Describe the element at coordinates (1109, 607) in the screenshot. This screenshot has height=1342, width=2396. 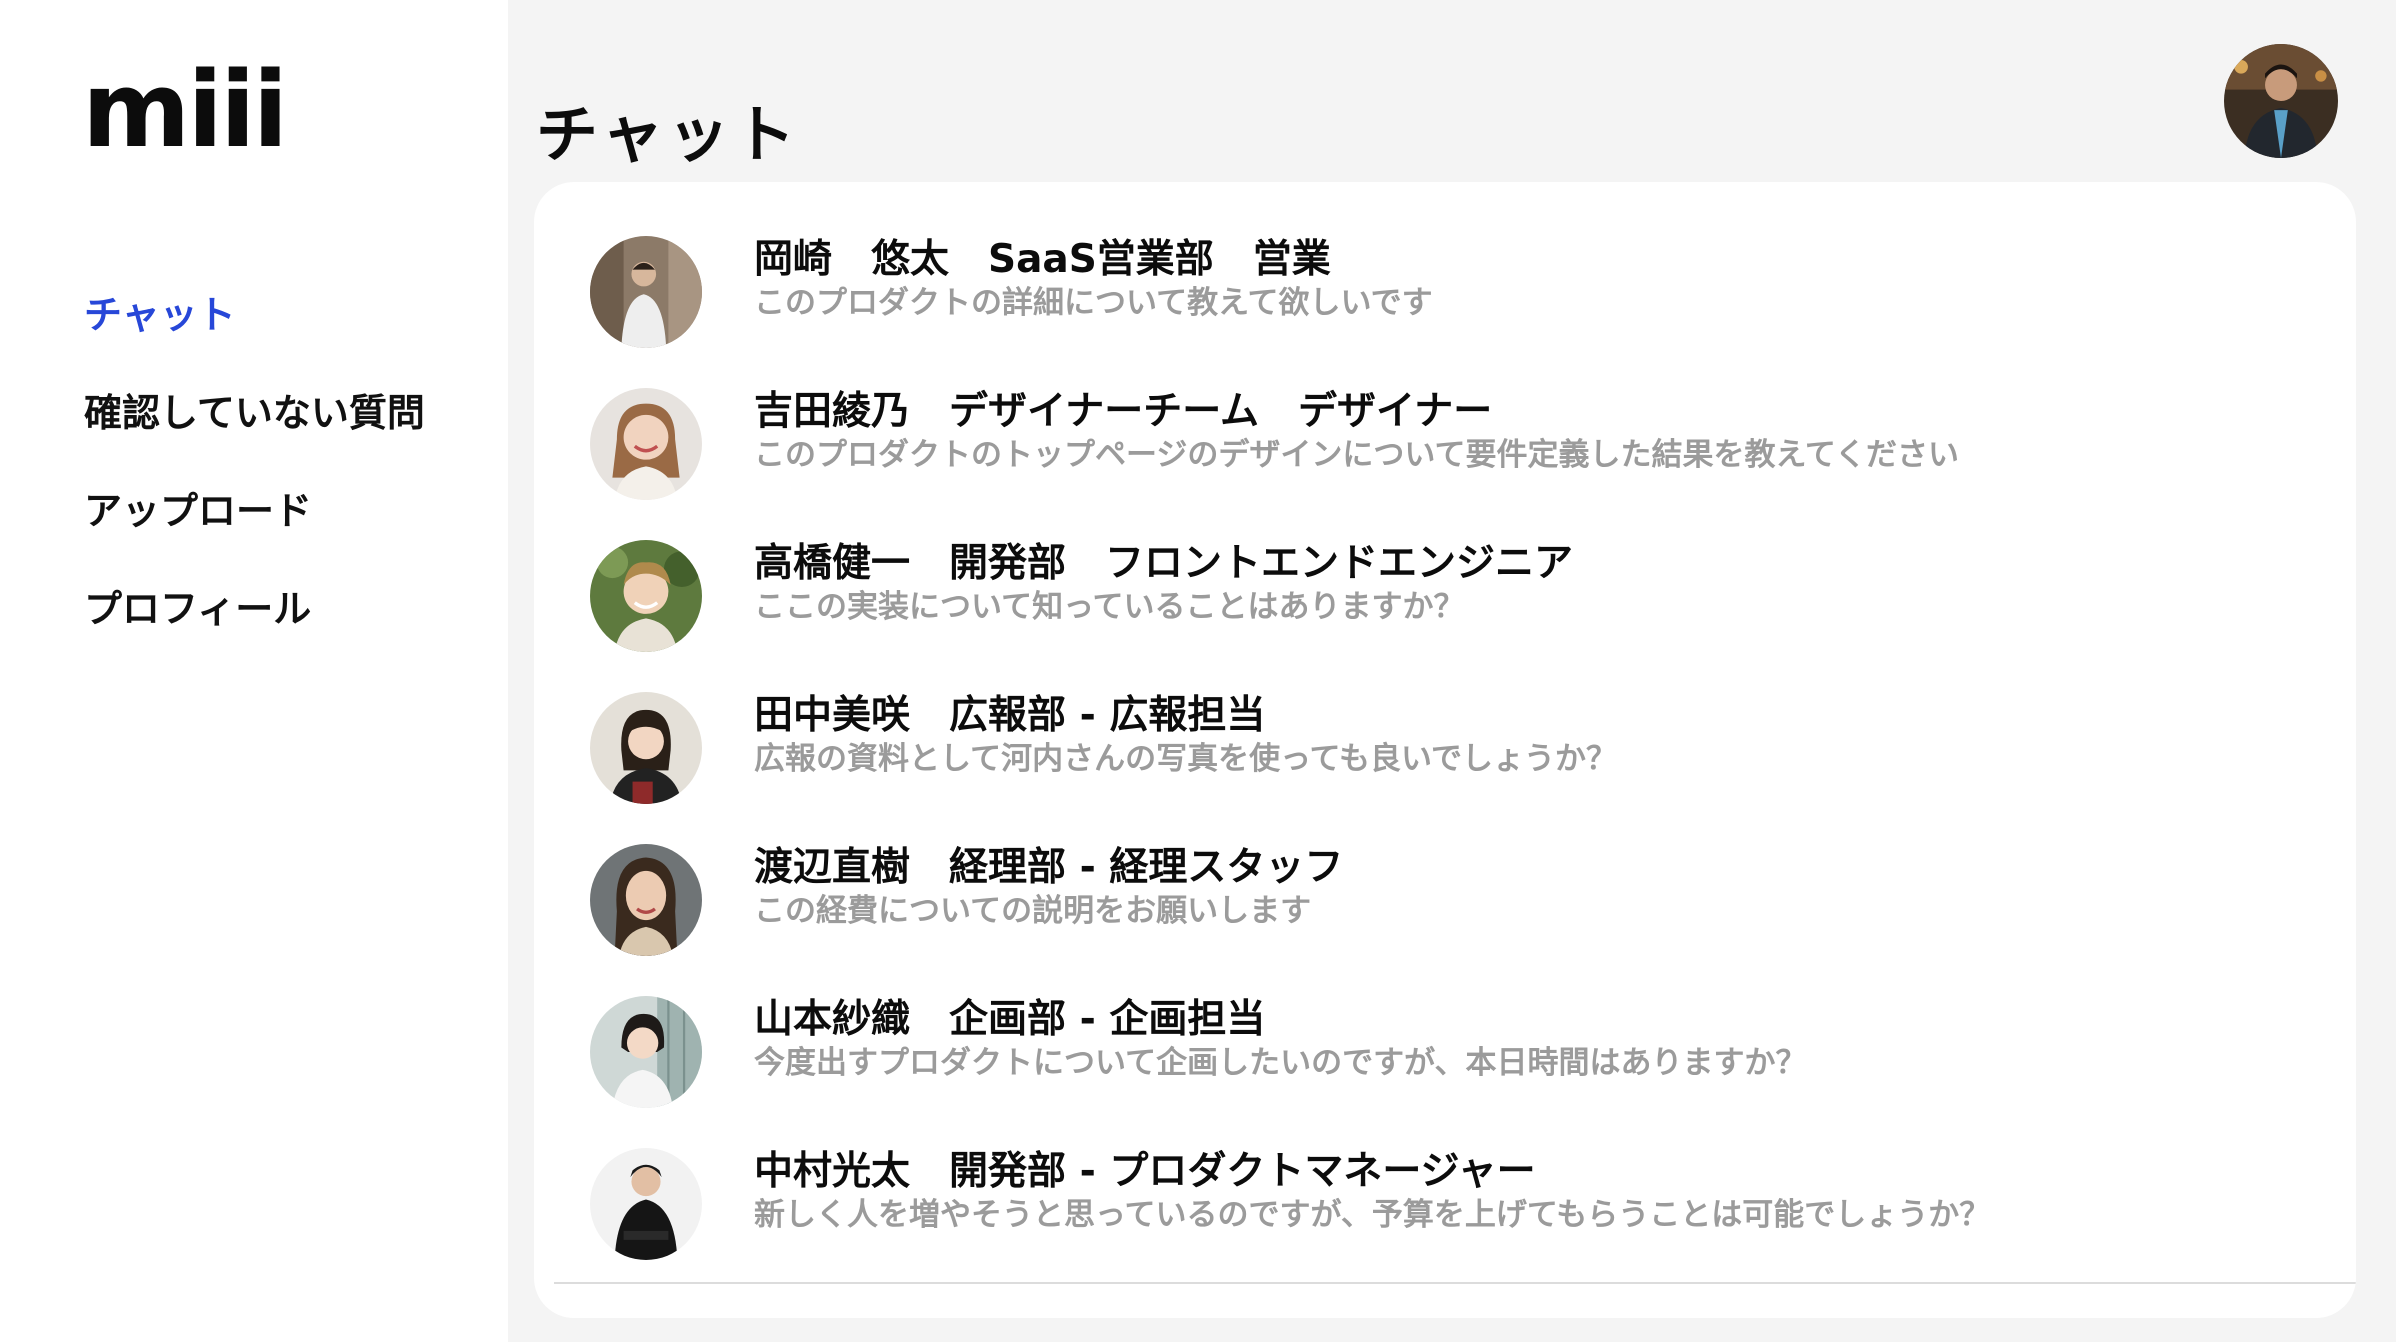
I see `chat-message-preview: ここの実装について知っていることはありますか？` at that location.